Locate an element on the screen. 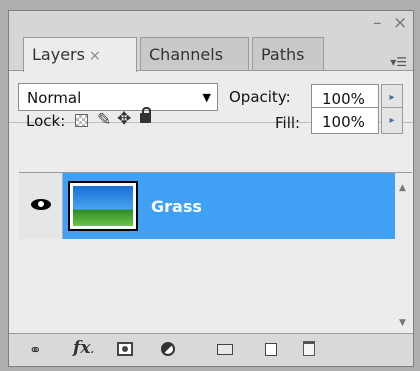  visibility-toggle is located at coordinates (41, 206).